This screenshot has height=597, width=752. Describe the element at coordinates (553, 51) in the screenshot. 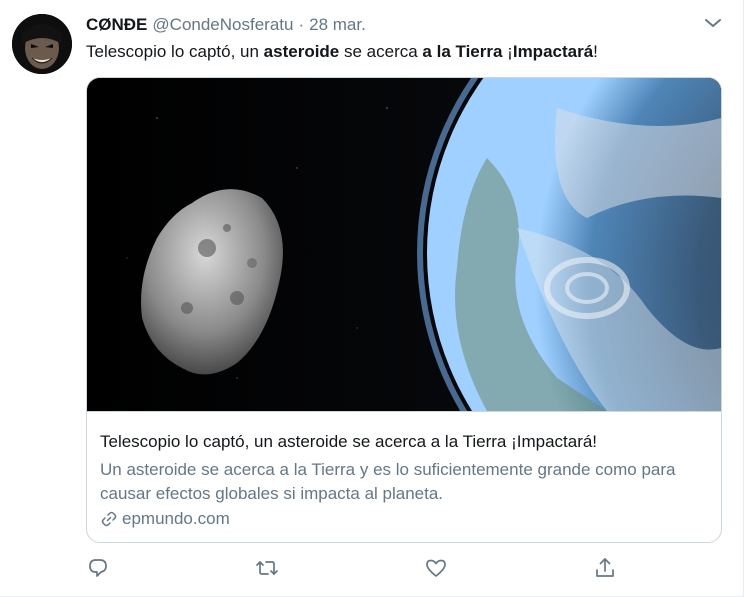

I see `tweet-text-bold: Impactará` at that location.